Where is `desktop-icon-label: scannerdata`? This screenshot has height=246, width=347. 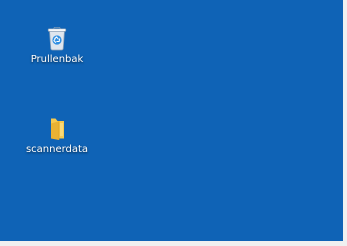
desktop-icon-label: scannerdata is located at coordinates (57, 149).